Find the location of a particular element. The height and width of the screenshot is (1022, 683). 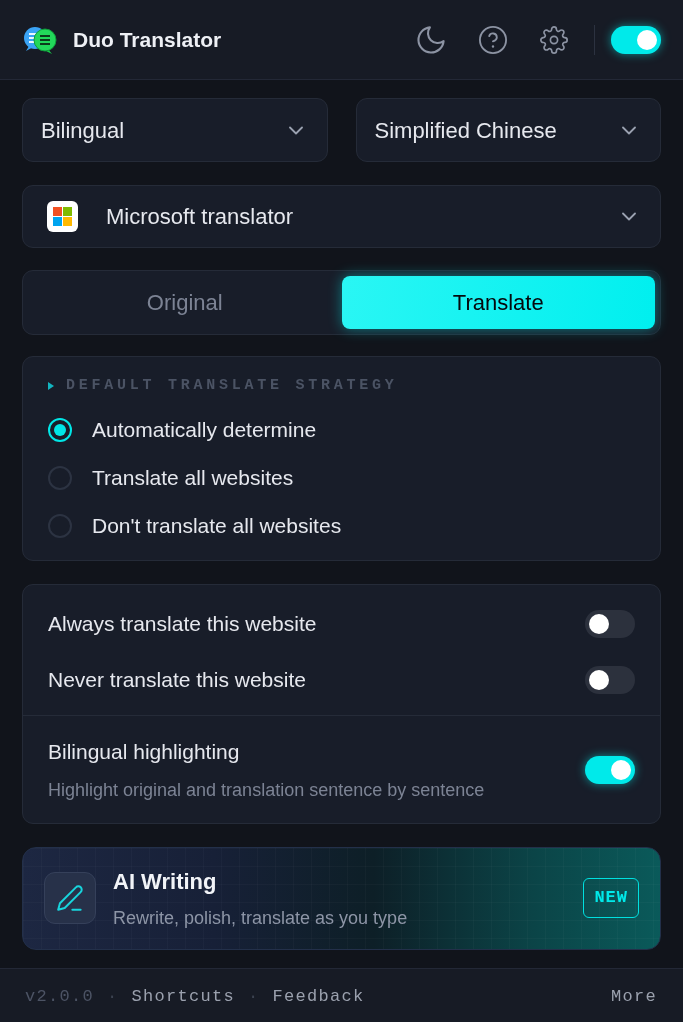

version-label: v2.0.0 is located at coordinates (59, 996).